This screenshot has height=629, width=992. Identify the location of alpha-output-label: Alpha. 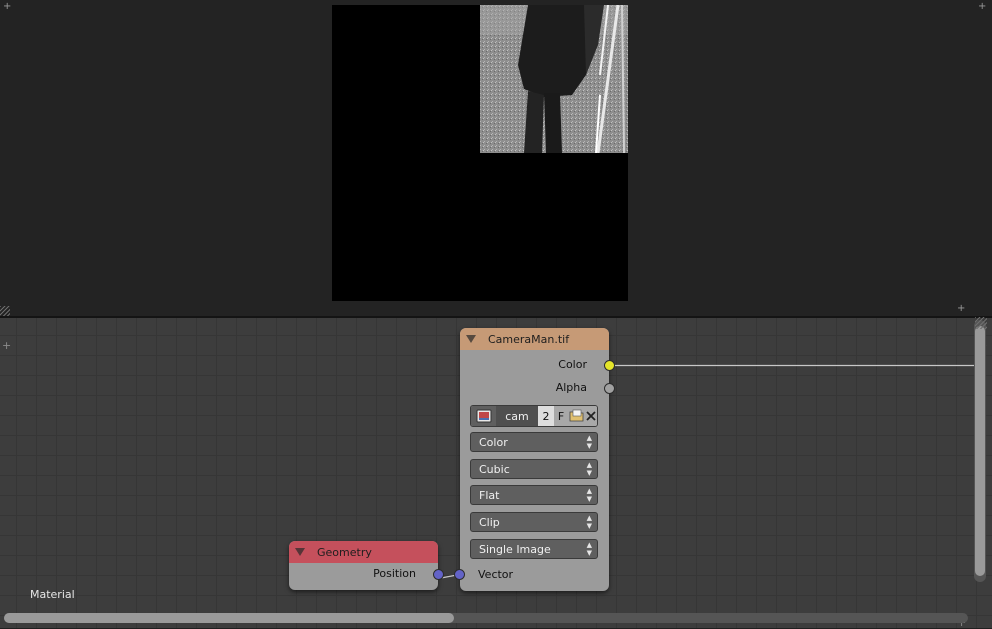
(571, 387).